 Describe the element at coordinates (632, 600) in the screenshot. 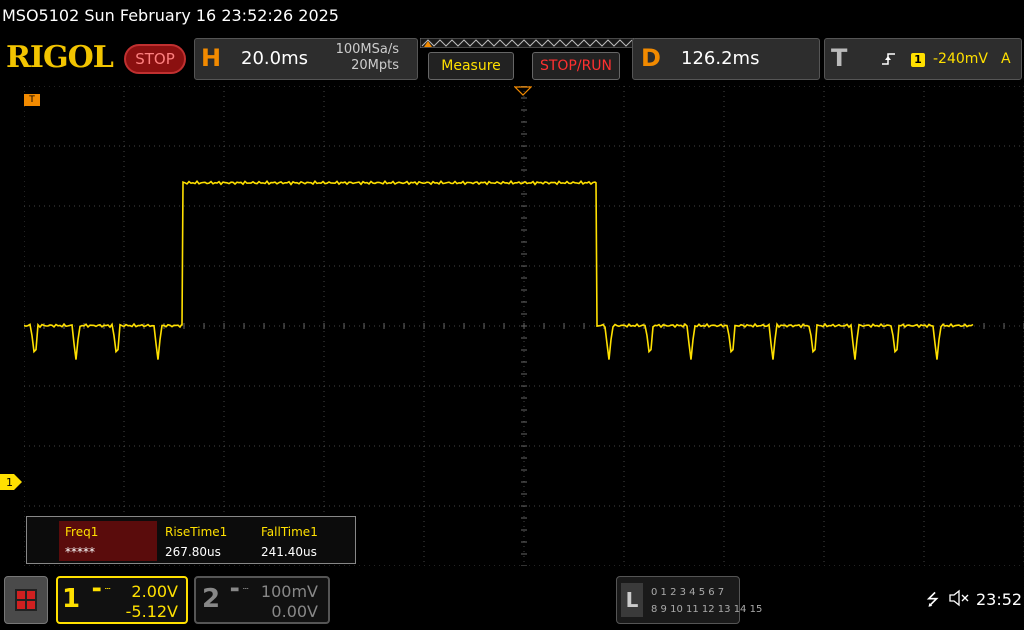

I see `logic-letter: L` at that location.